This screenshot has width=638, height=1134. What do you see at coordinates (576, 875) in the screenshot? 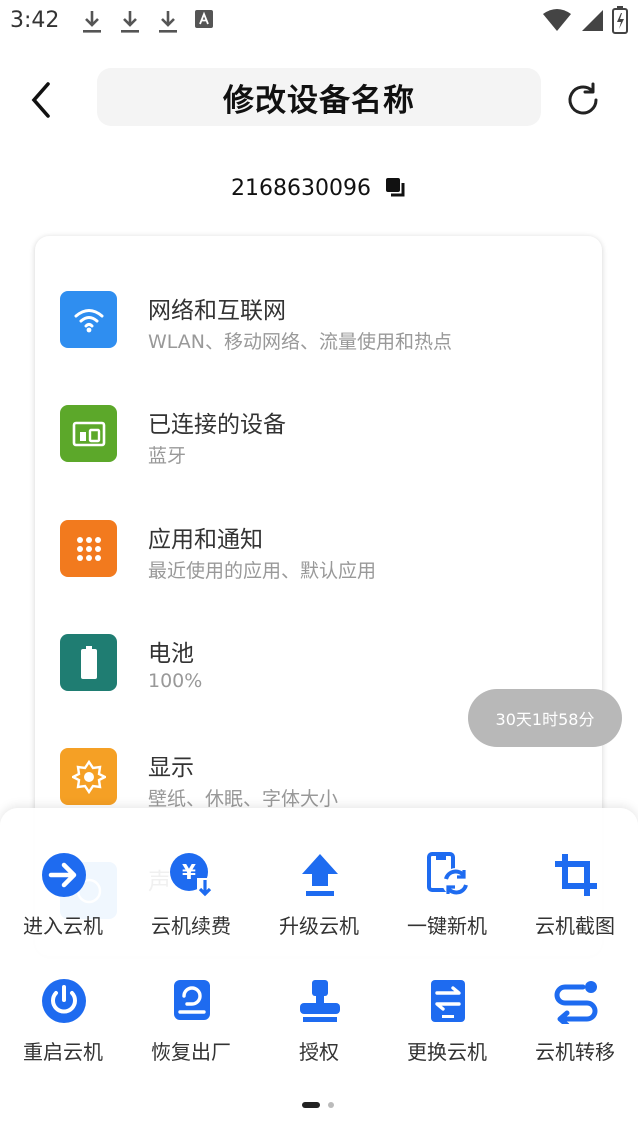
I see `crop-icon` at bounding box center [576, 875].